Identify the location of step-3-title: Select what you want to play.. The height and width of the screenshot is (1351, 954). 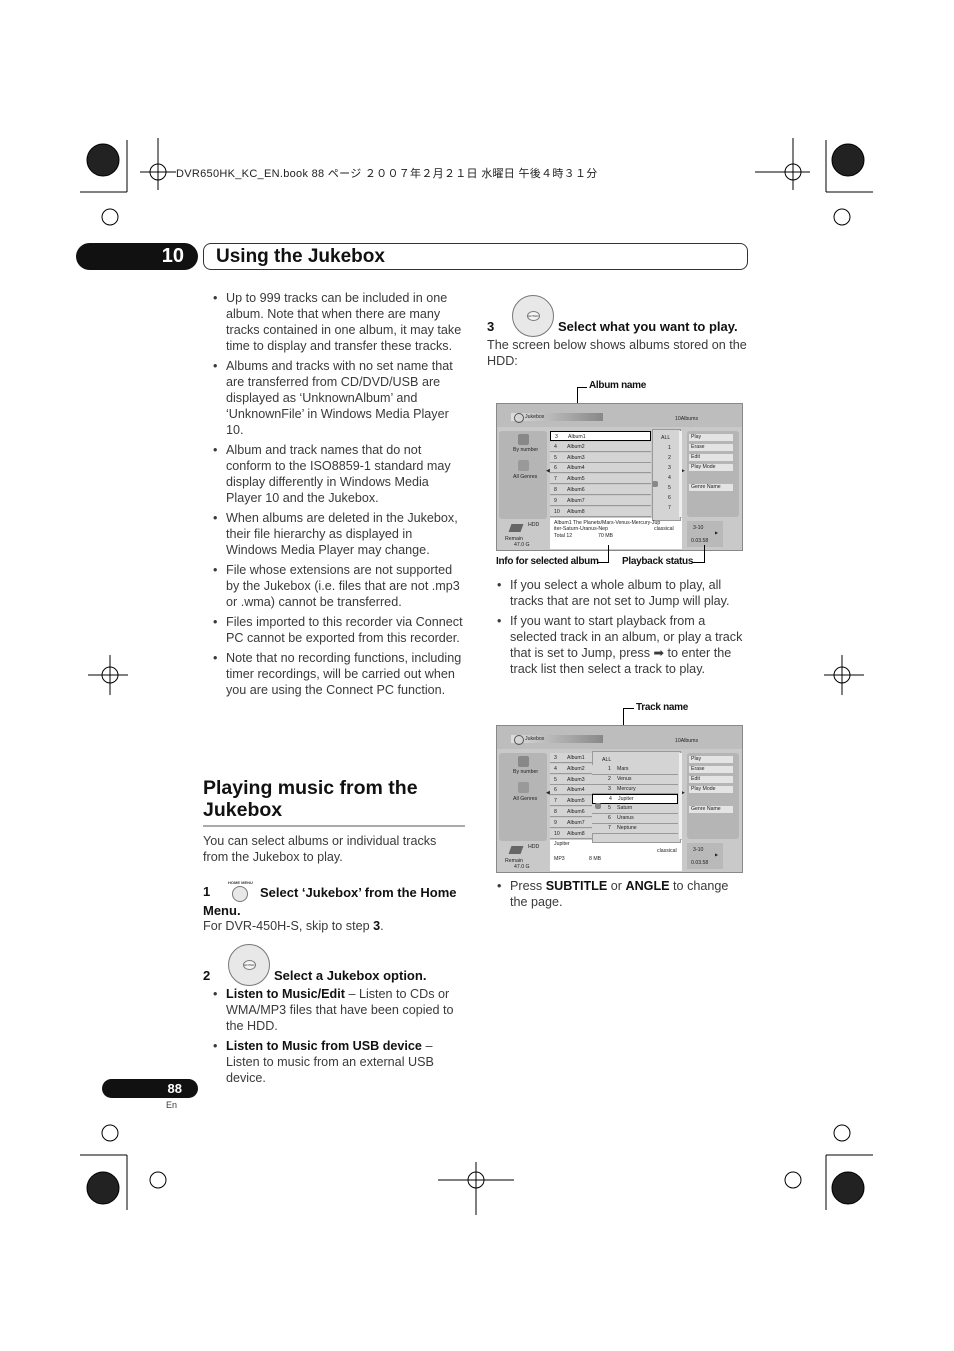
(648, 326).